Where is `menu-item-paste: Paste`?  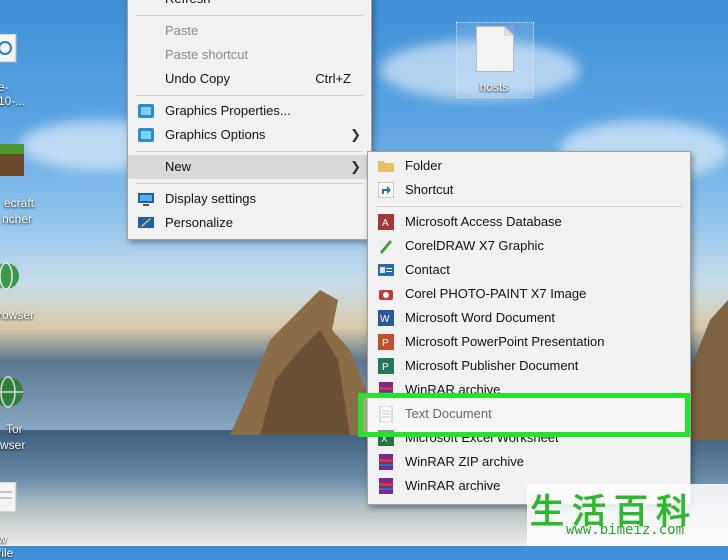
menu-item-paste: Paste is located at coordinates (249, 31).